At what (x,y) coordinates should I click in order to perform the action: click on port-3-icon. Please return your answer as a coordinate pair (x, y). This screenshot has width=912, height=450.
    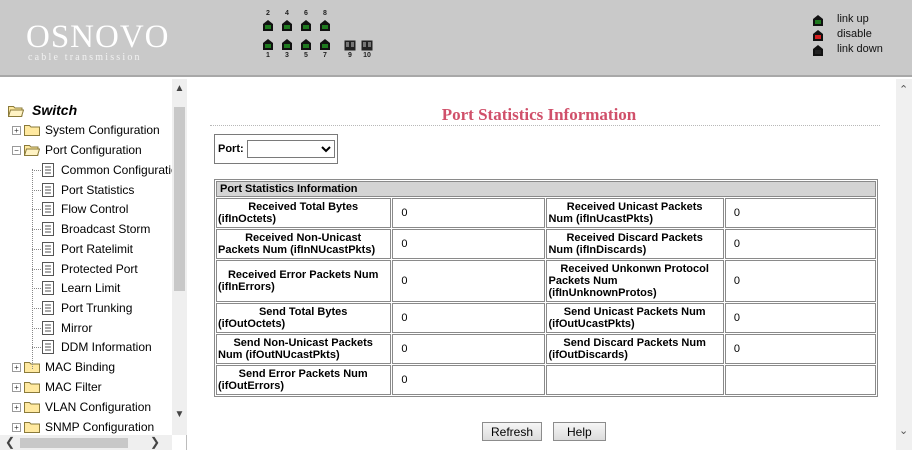
    Looking at the image, I should click on (287, 44).